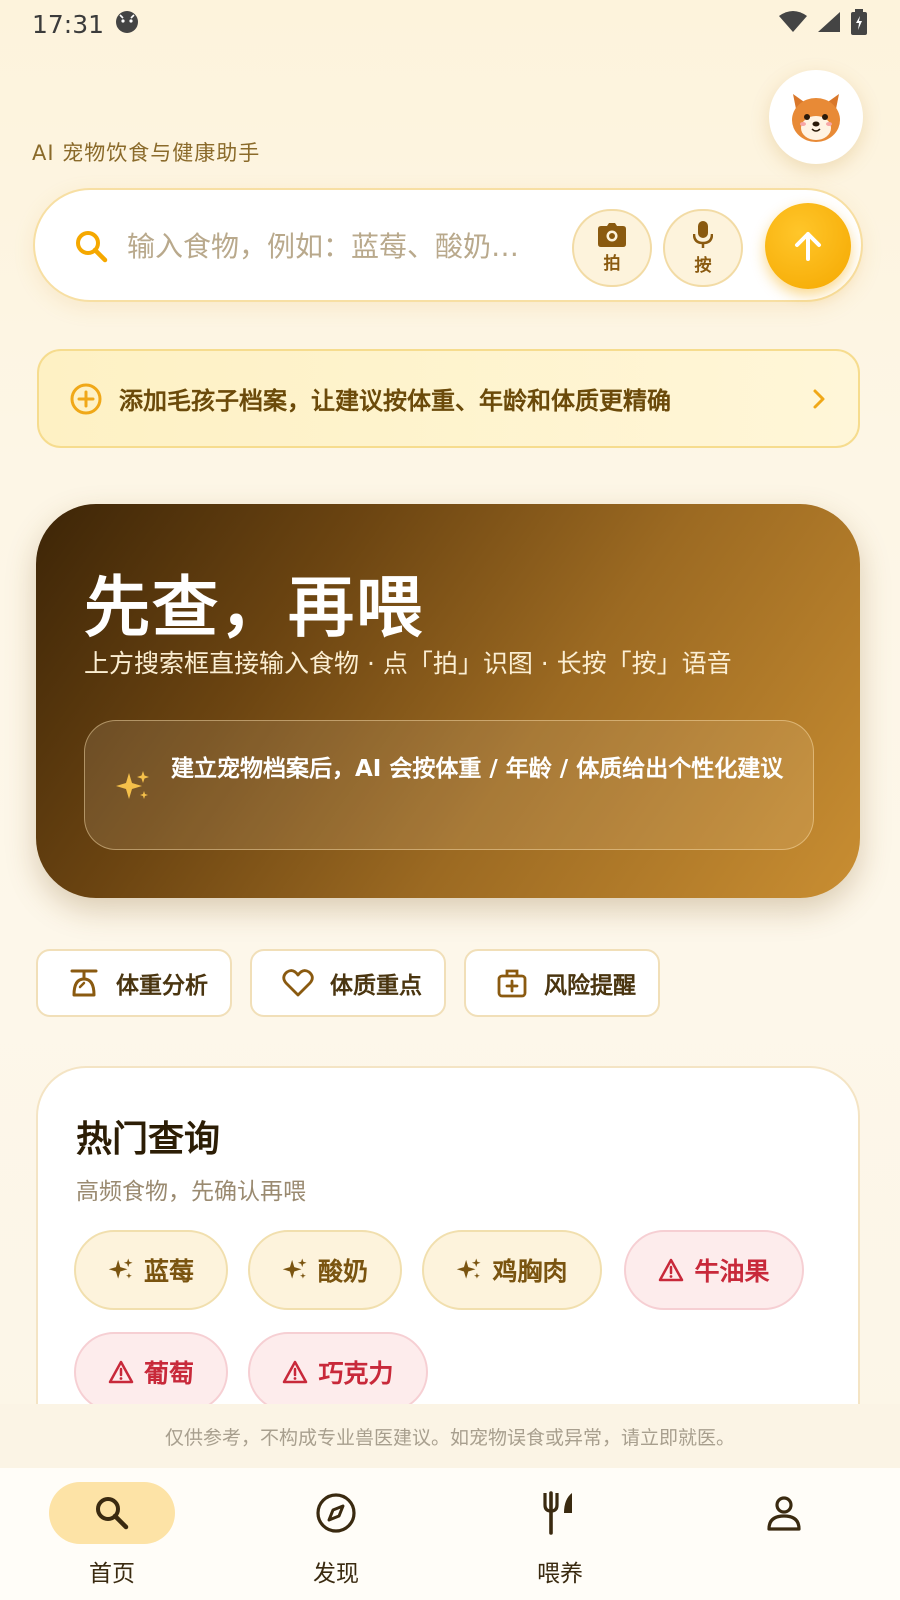 The height and width of the screenshot is (1600, 900). Describe the element at coordinates (408, 663) in the screenshot. I see `hero-subtitle: 上方搜索框直接输入食物 · 点「拍」识图 · 长按「按」语音` at that location.